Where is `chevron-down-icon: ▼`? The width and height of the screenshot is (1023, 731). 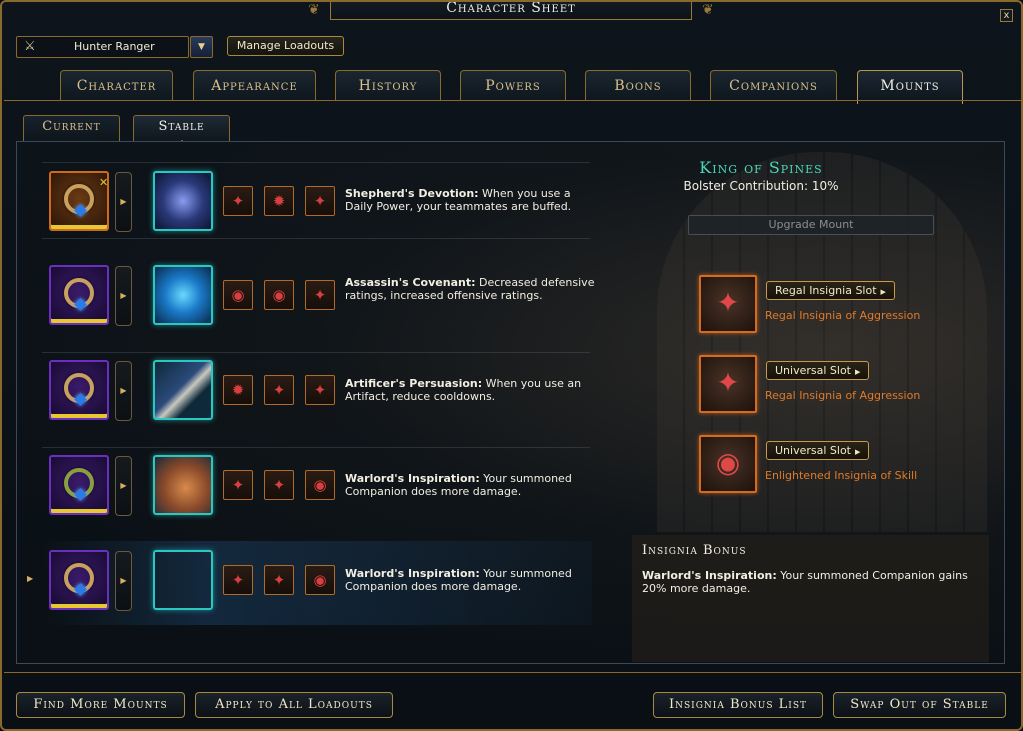
chevron-down-icon: ▼ is located at coordinates (201, 47).